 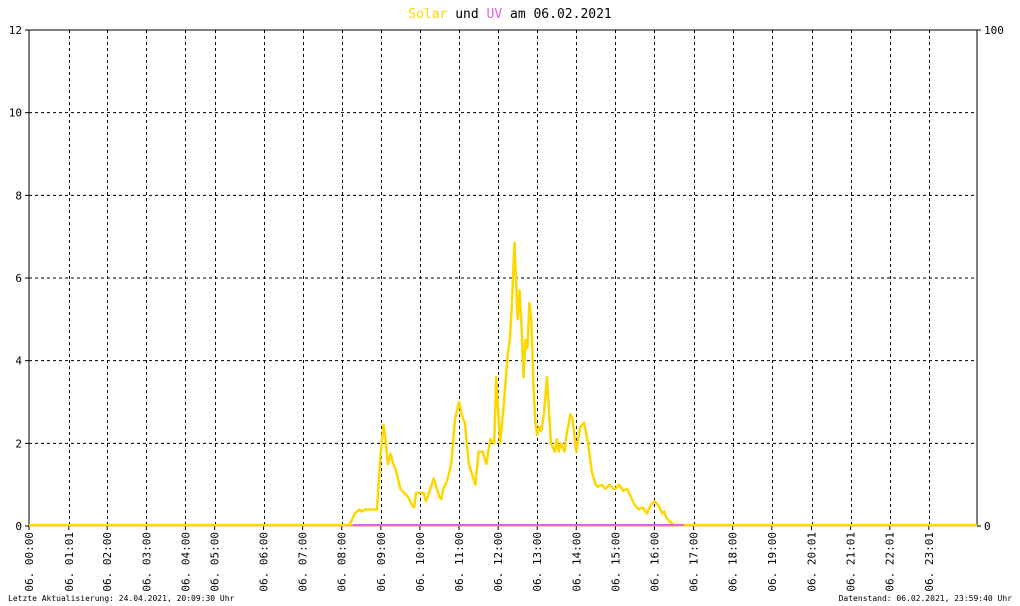 I want to click on chart-title: Solar und UV am 06.02.2021, so click(x=510, y=14).